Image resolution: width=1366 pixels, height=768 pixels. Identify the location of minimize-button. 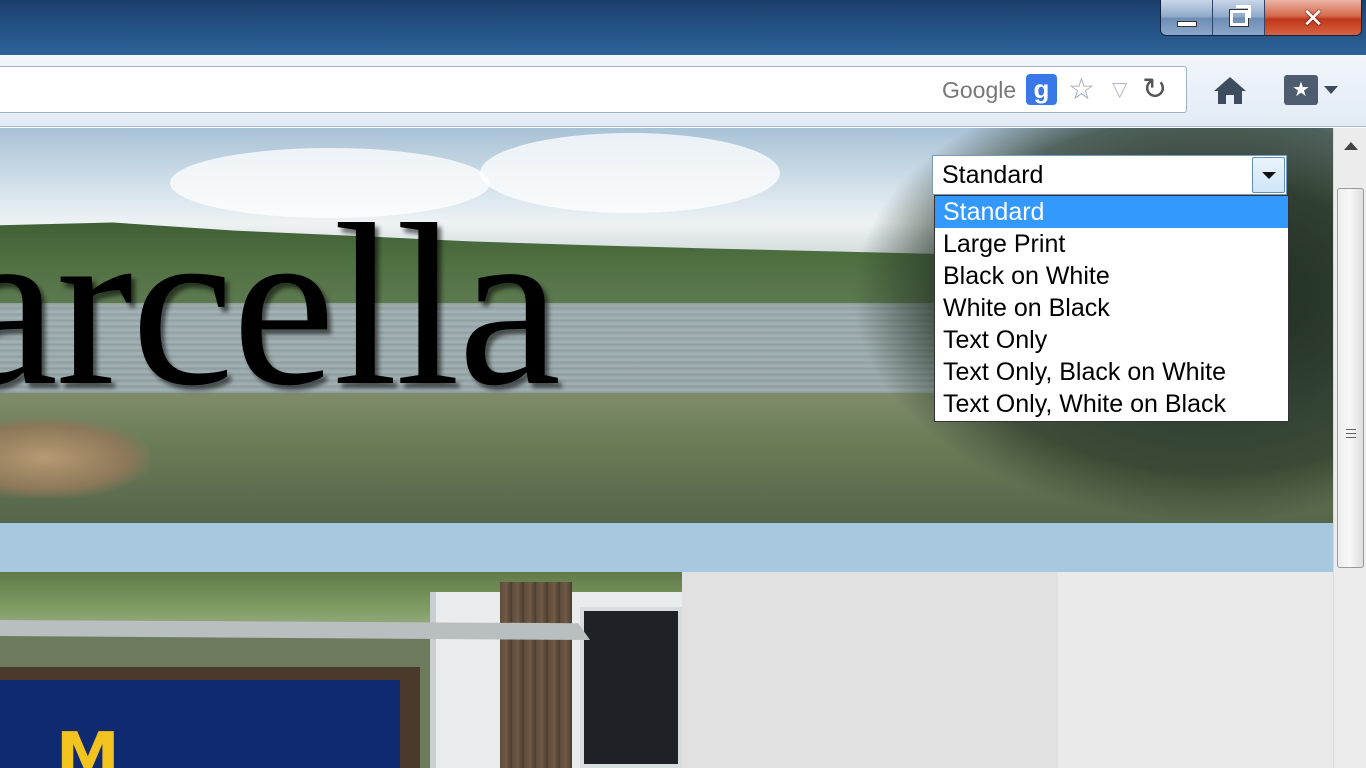
(1187, 17).